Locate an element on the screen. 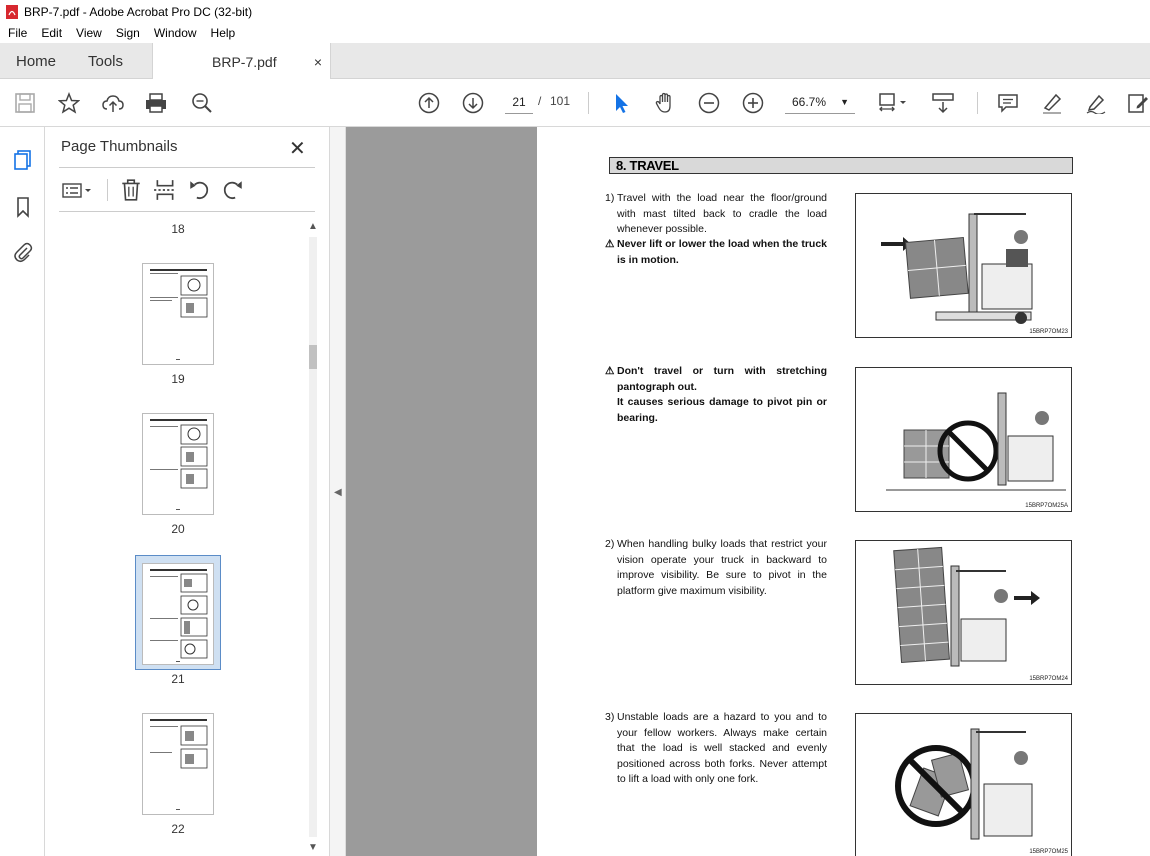 The image size is (1150, 856). scroll-thumb is located at coordinates (313, 357).